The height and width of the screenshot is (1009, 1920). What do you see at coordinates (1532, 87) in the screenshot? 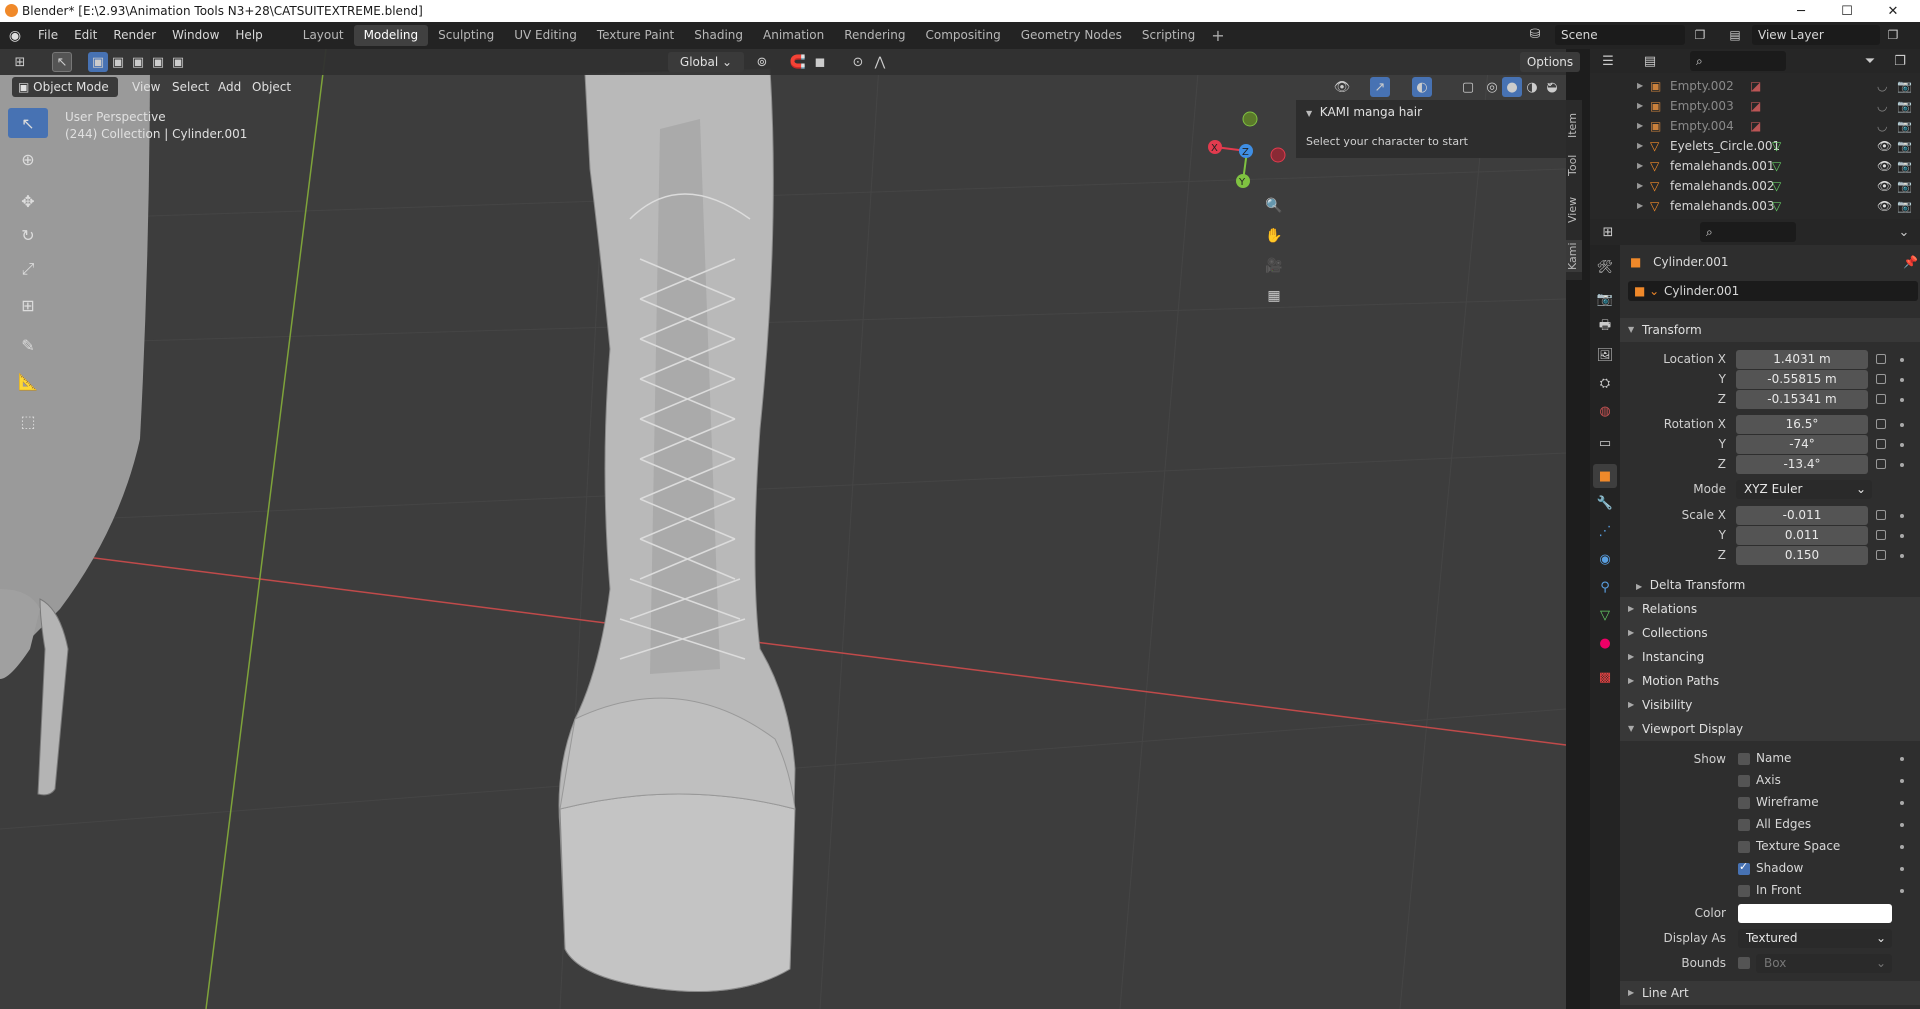
I see `material-shading-icon: ◑` at bounding box center [1532, 87].